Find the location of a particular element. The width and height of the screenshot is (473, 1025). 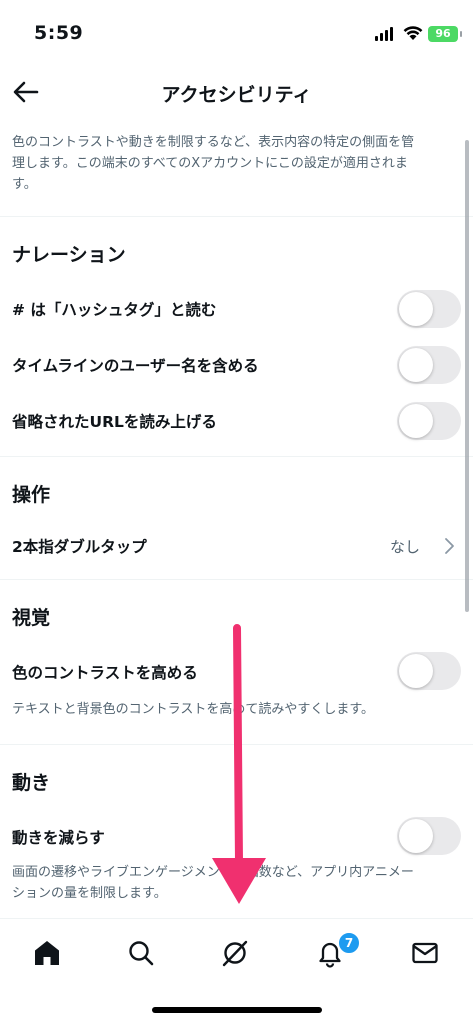

status-bar: 5:59 96 is located at coordinates (236, 35).